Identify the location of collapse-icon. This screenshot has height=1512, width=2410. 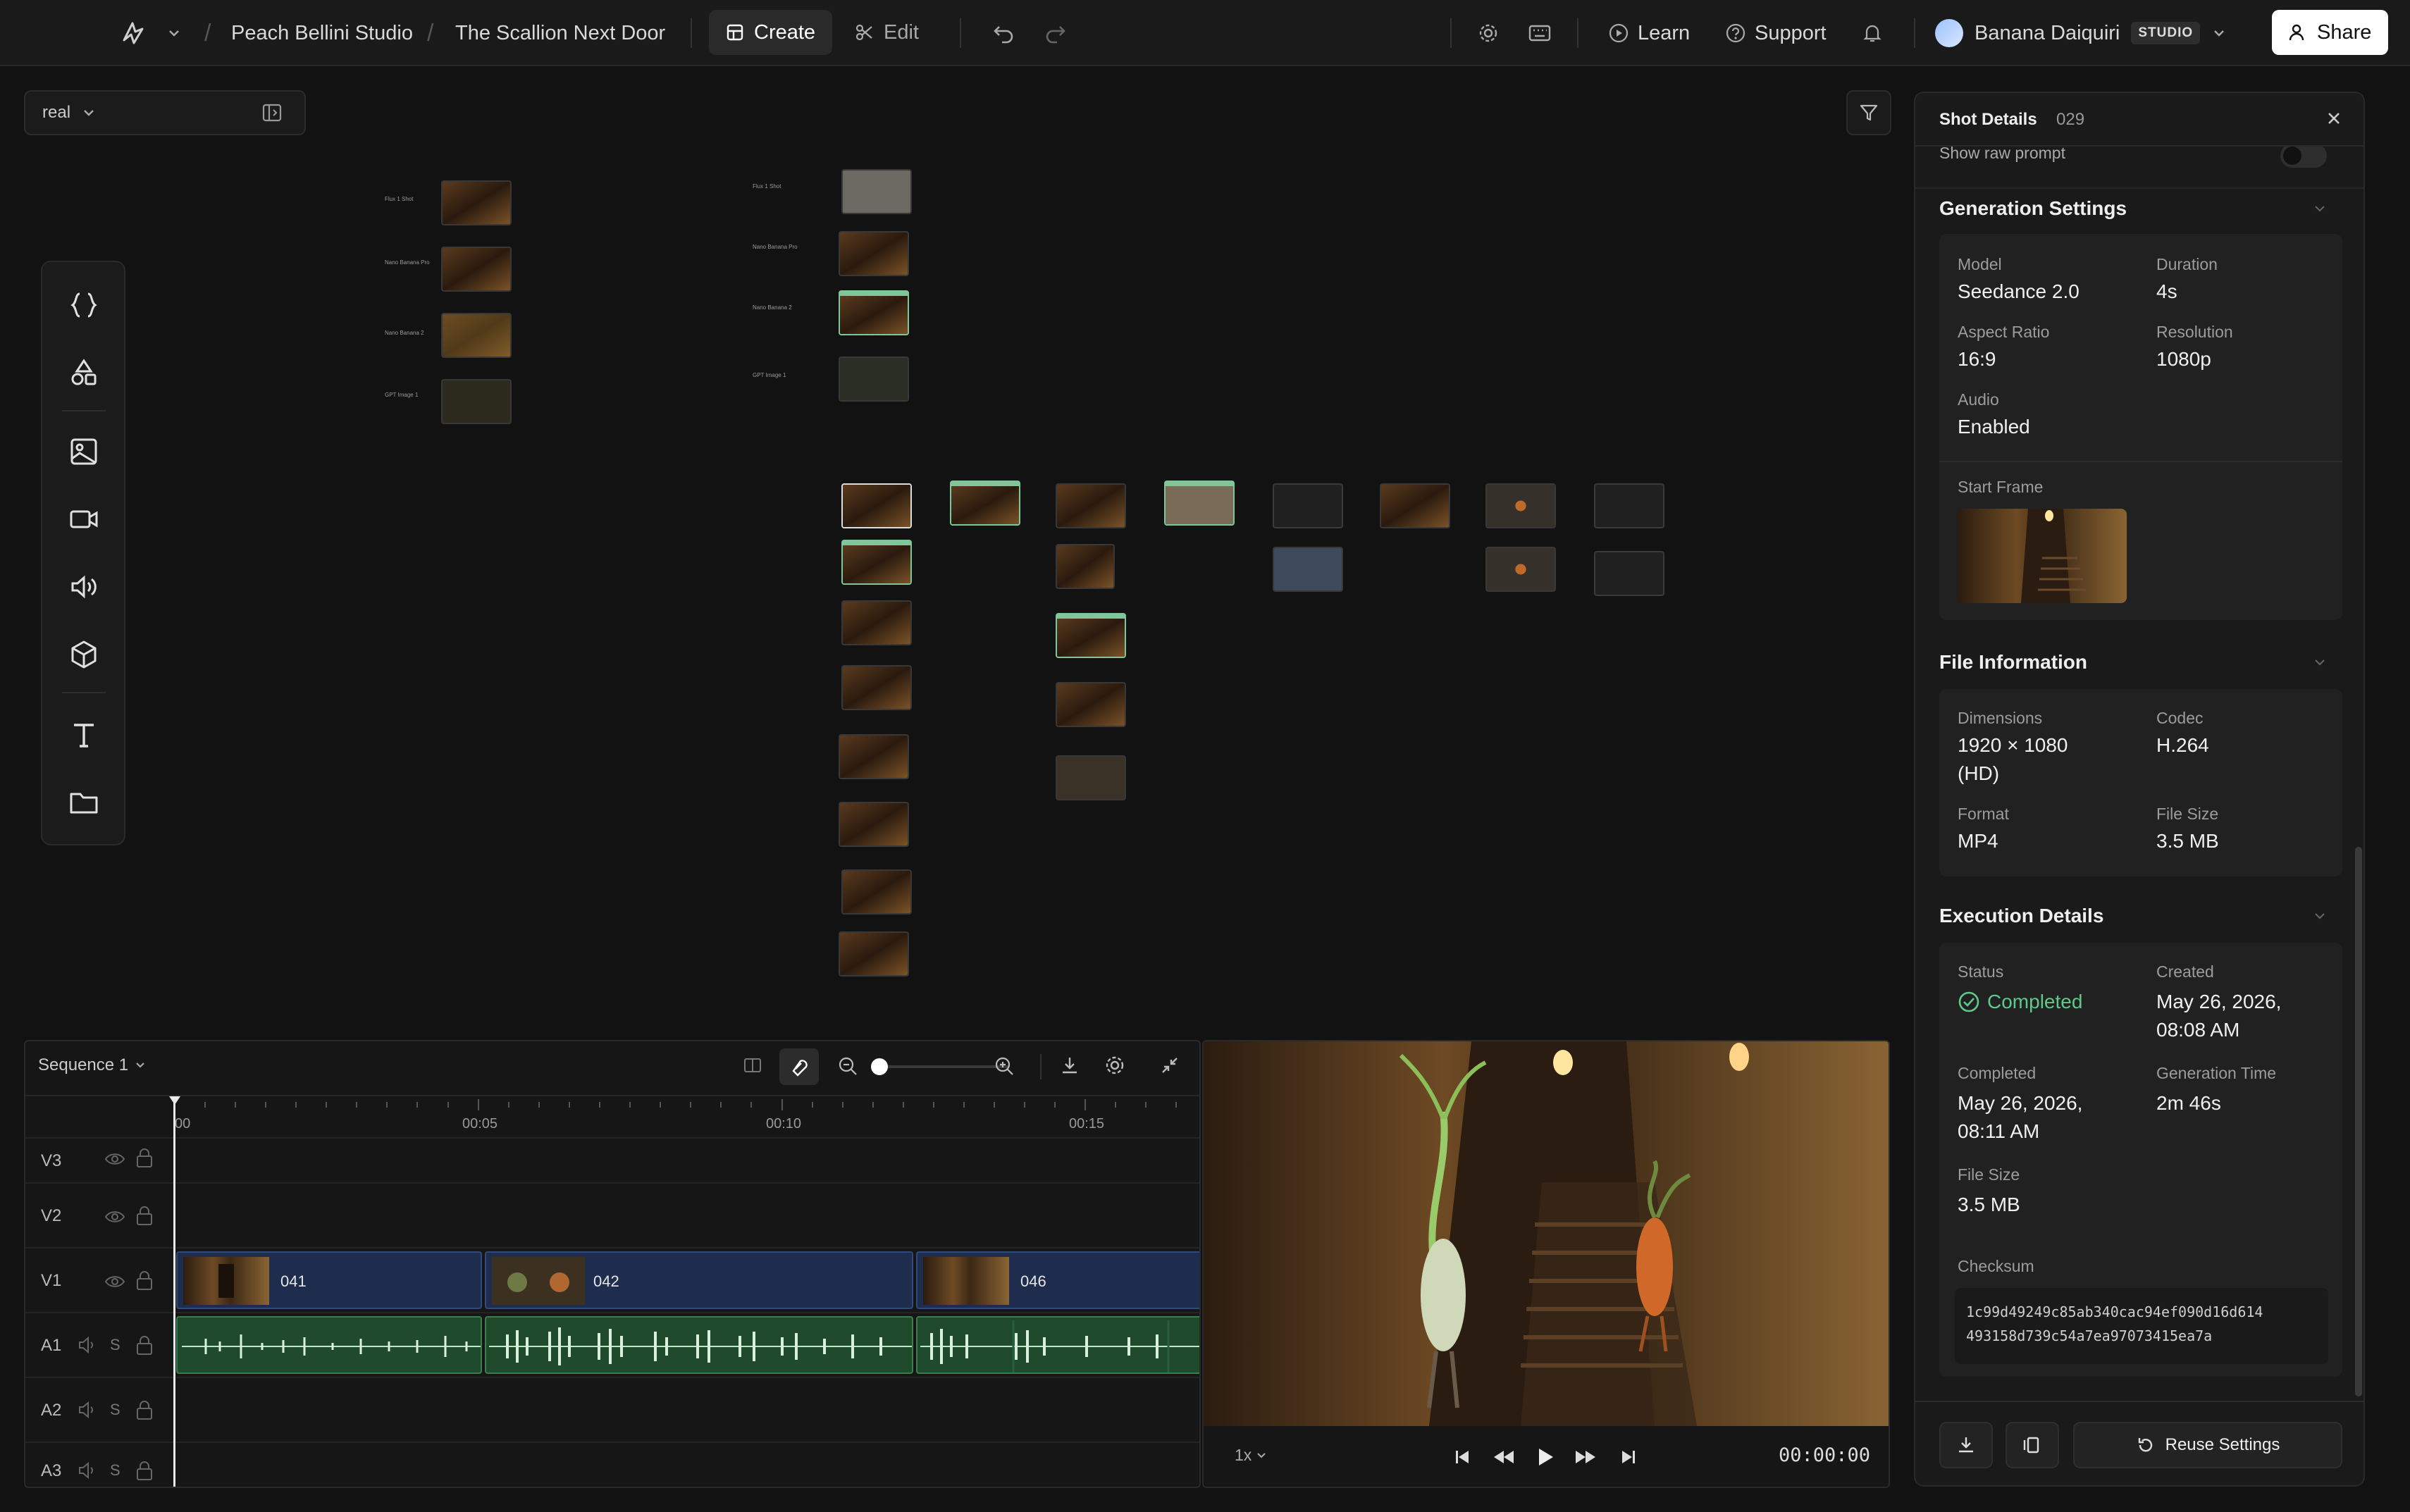
(1170, 1065).